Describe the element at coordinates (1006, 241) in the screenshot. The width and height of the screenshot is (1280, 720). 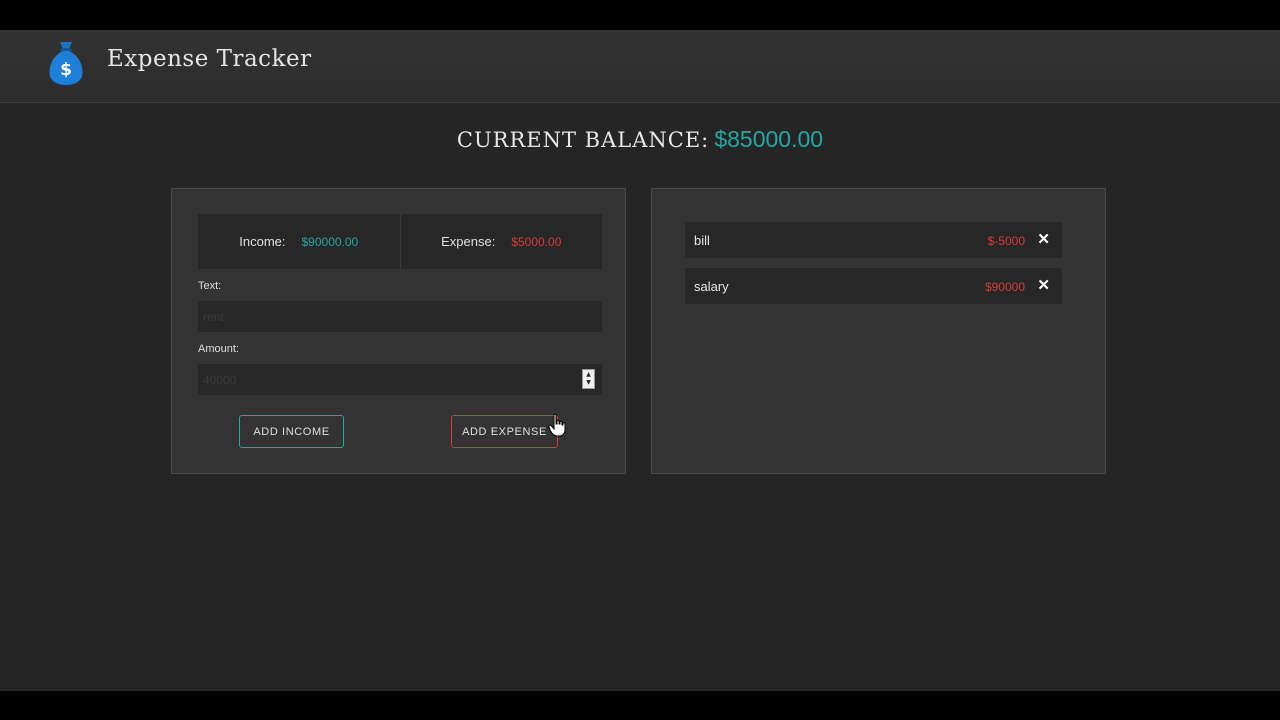
I see `transaction-amount: $-5000` at that location.